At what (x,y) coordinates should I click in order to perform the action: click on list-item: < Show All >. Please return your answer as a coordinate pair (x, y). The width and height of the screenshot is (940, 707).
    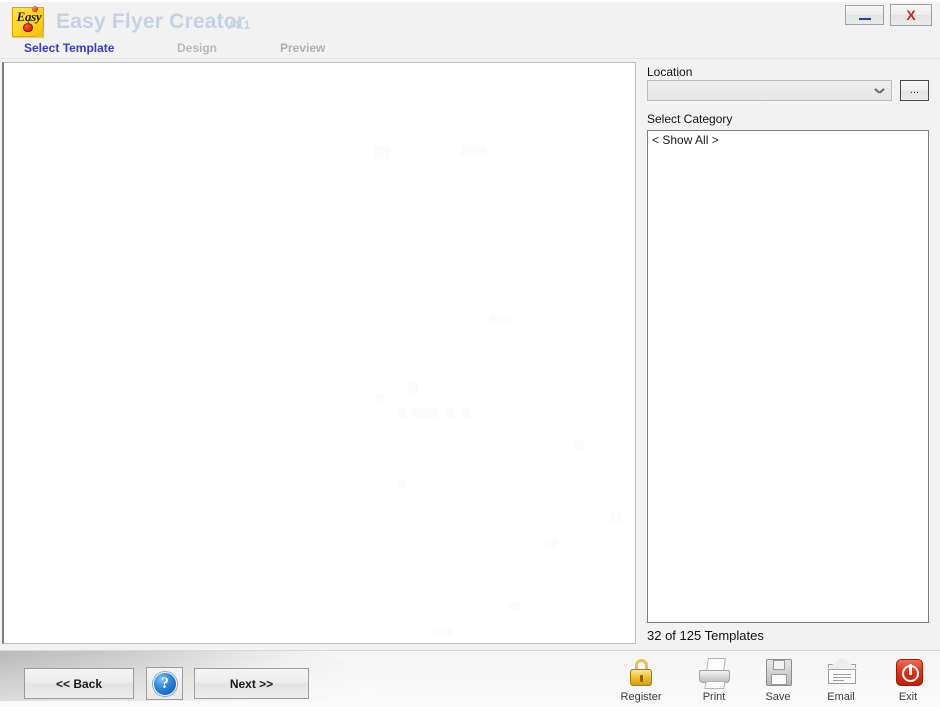
    Looking at the image, I should click on (788, 140).